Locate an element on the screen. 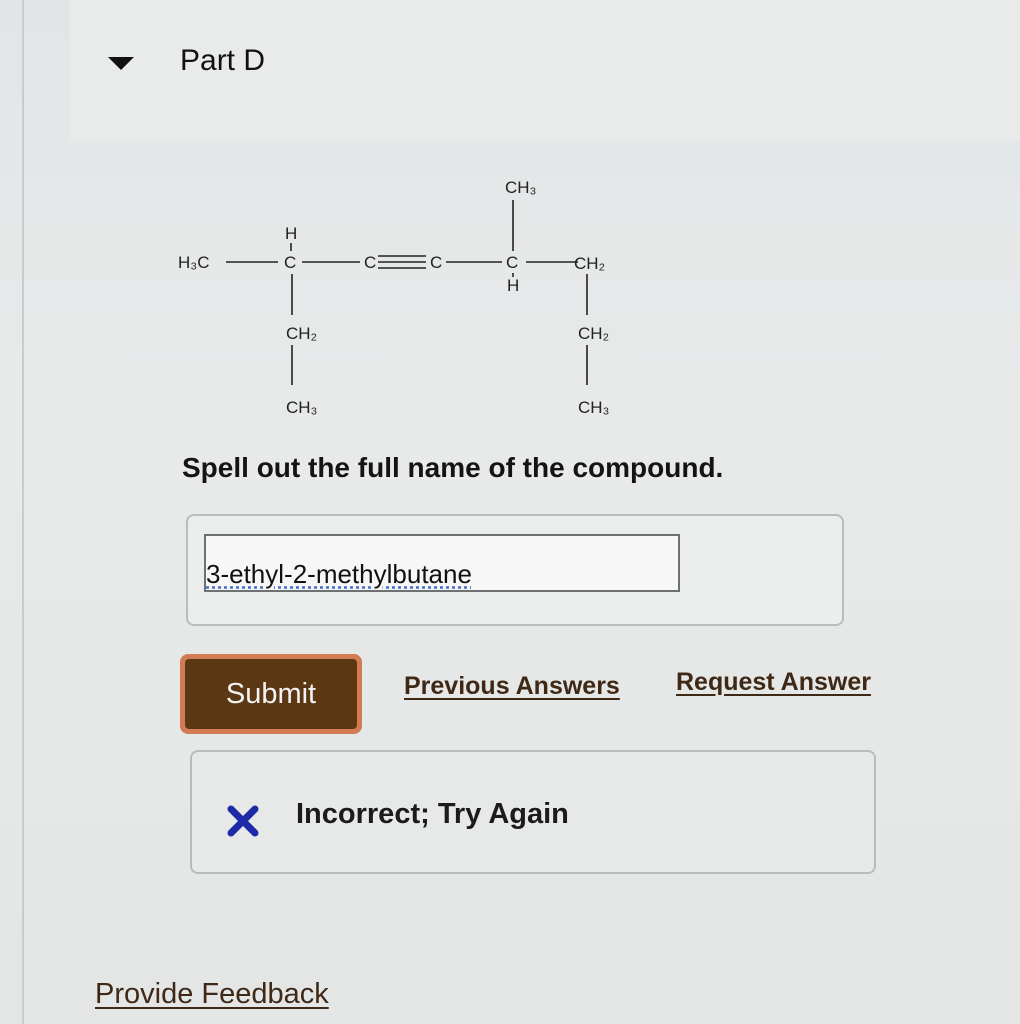  feedback-message: Incorrect; Try Again is located at coordinates (432, 814).